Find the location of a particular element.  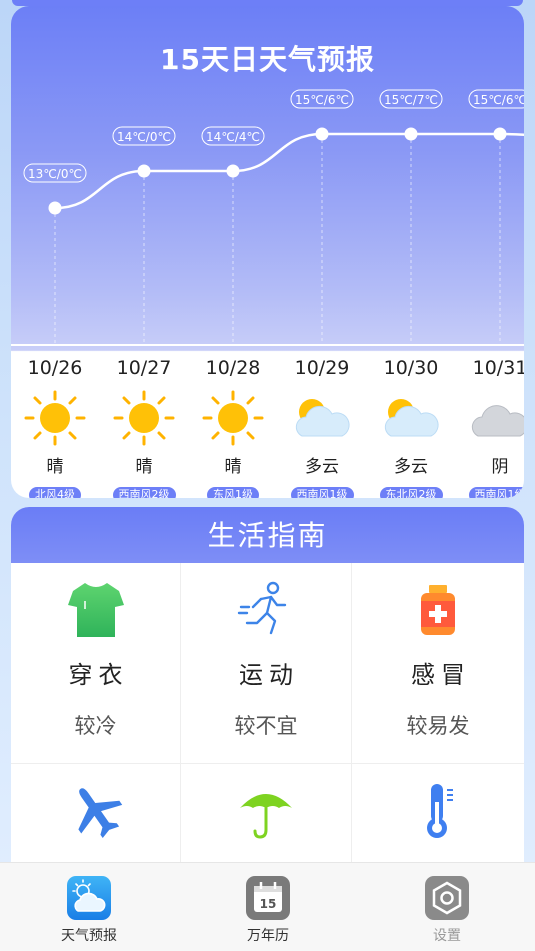

wind-badge: 东风1级 is located at coordinates (233, 492).